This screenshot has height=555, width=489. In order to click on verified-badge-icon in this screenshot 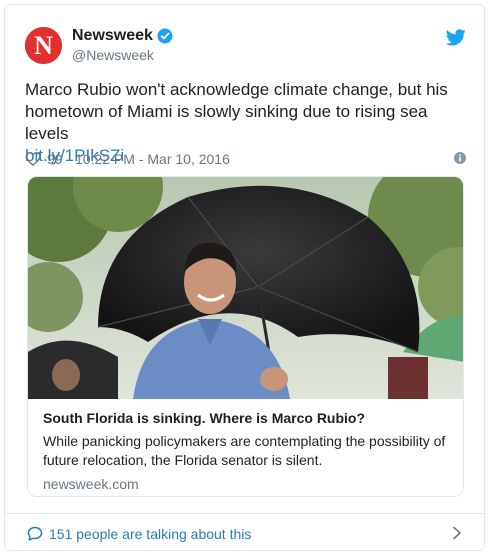, I will do `click(165, 36)`.